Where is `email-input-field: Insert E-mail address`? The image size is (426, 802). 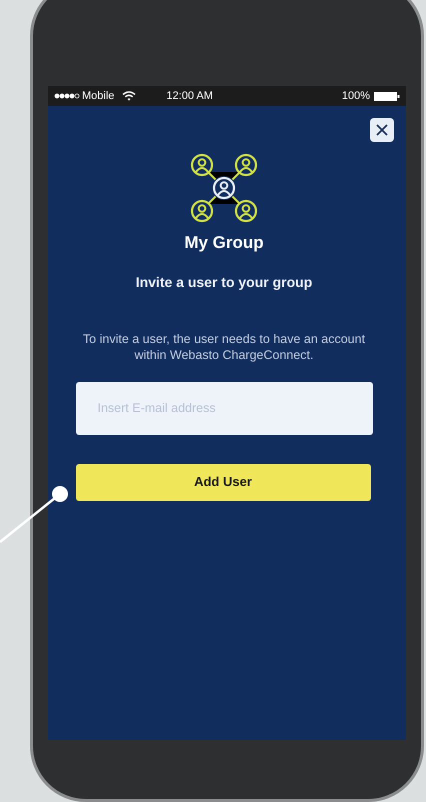
email-input-field: Insert E-mail address is located at coordinates (224, 408).